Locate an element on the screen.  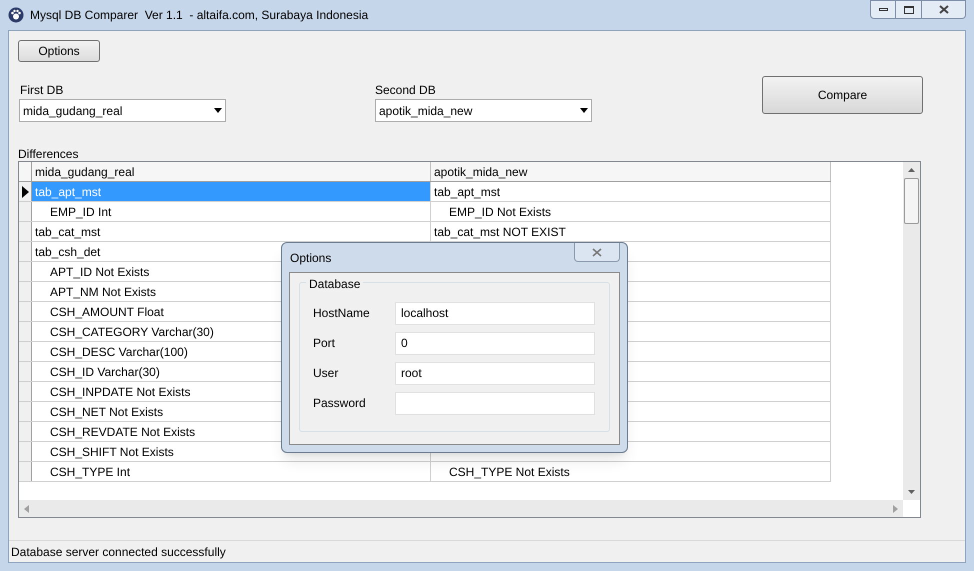
table-cell: EMP_ID Int is located at coordinates (231, 211).